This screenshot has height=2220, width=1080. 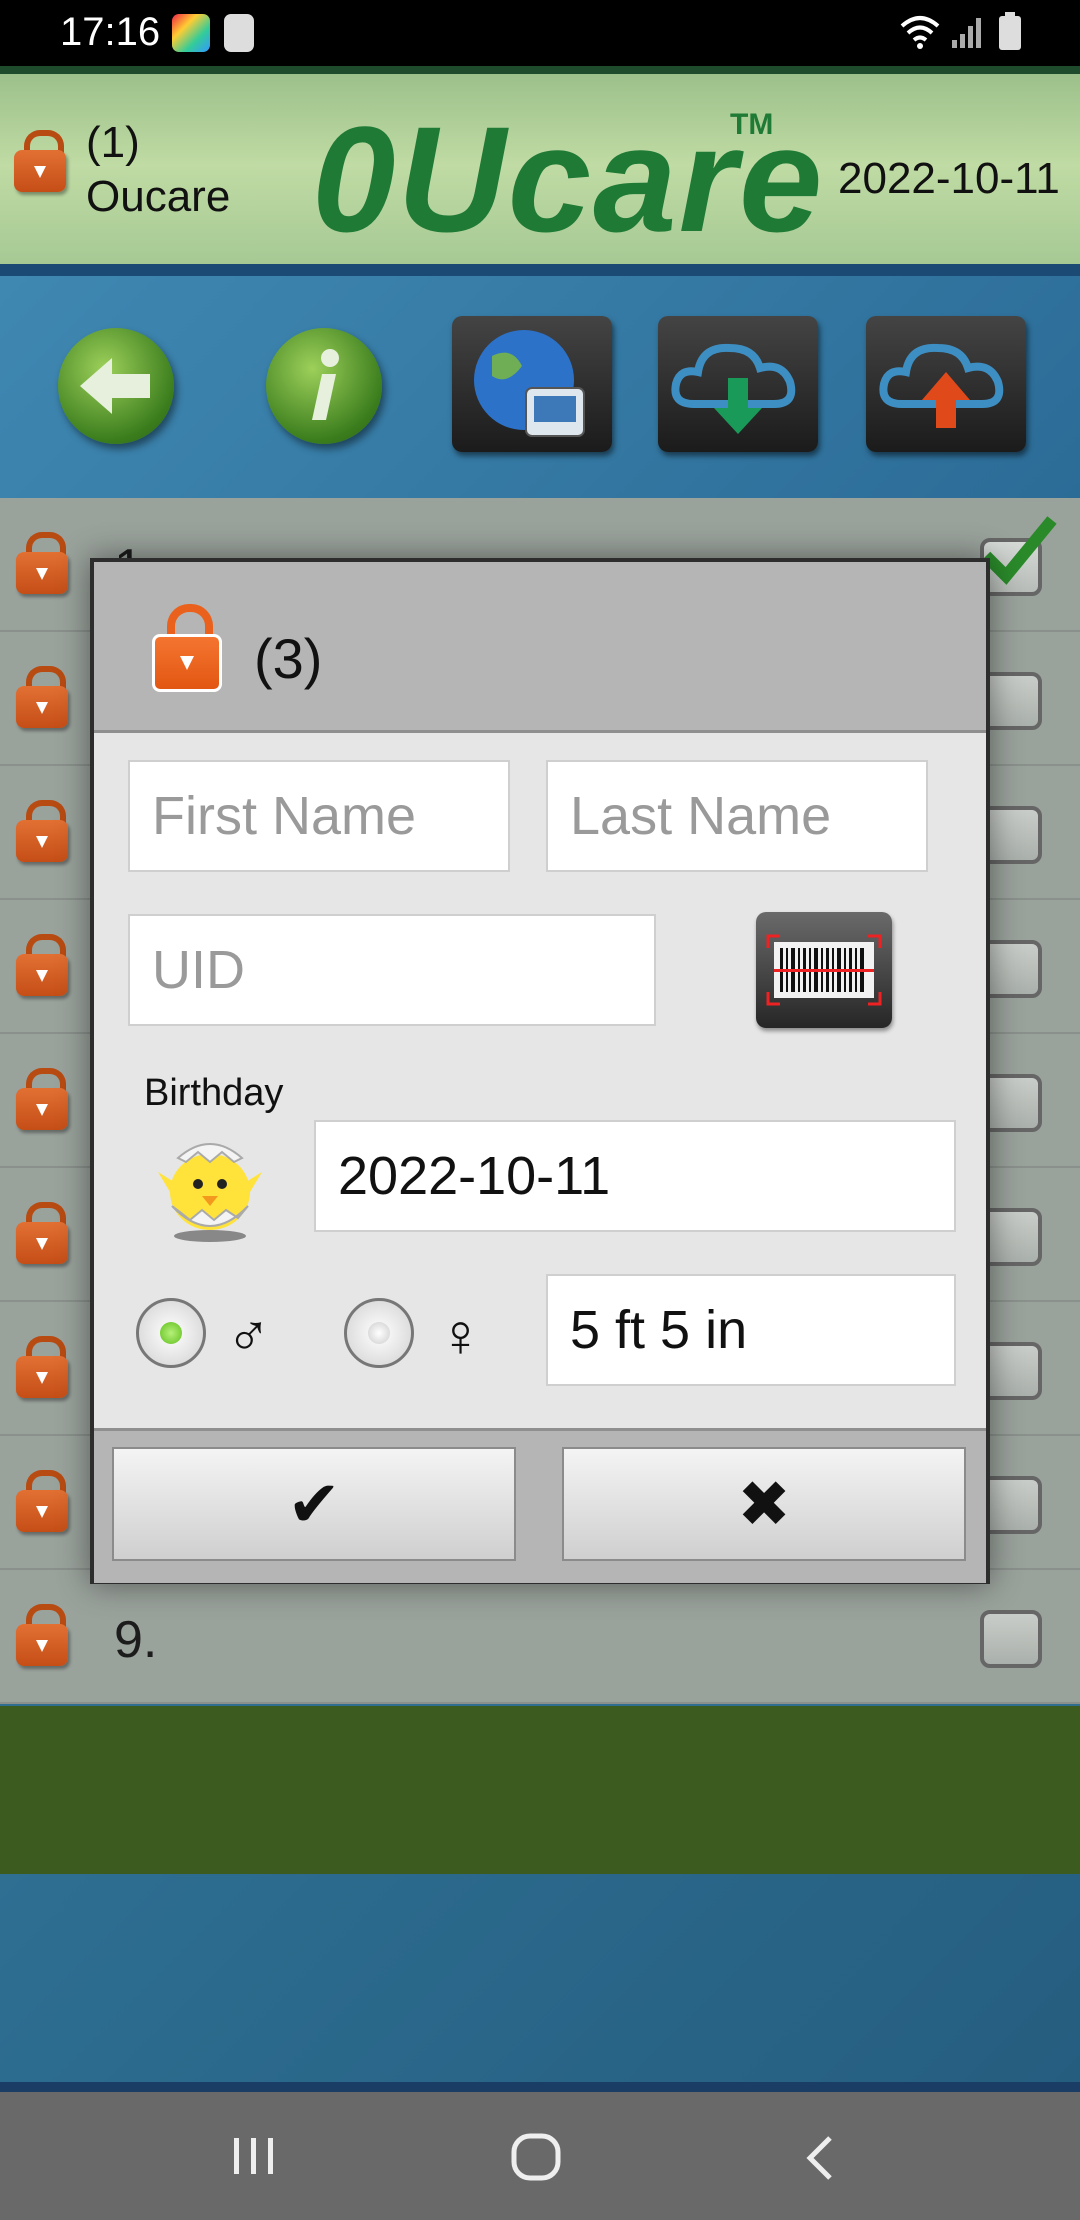 I want to click on signal-icon, so click(x=966, y=33).